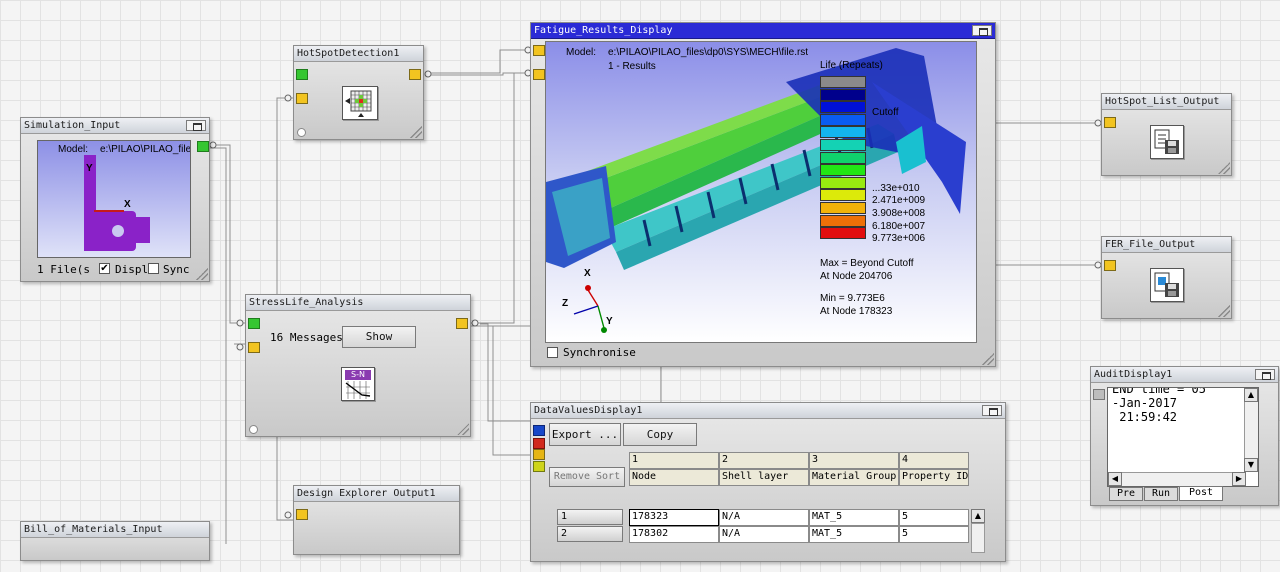  Describe the element at coordinates (1177, 479) in the screenshot. I see `horizontal-scrollbar` at that location.